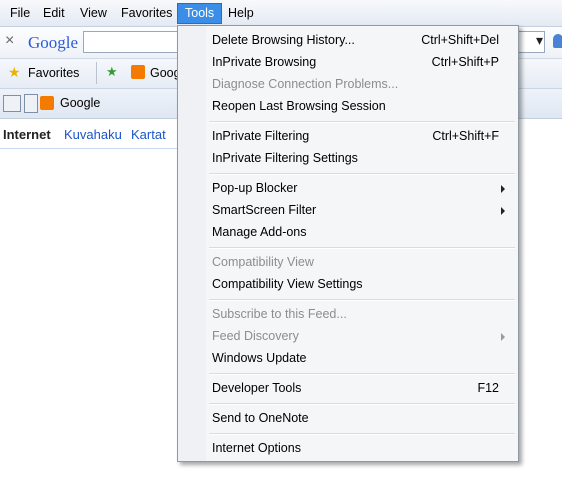  What do you see at coordinates (348, 388) in the screenshot?
I see `menu-item-developer-tools: Developer Tools F12` at bounding box center [348, 388].